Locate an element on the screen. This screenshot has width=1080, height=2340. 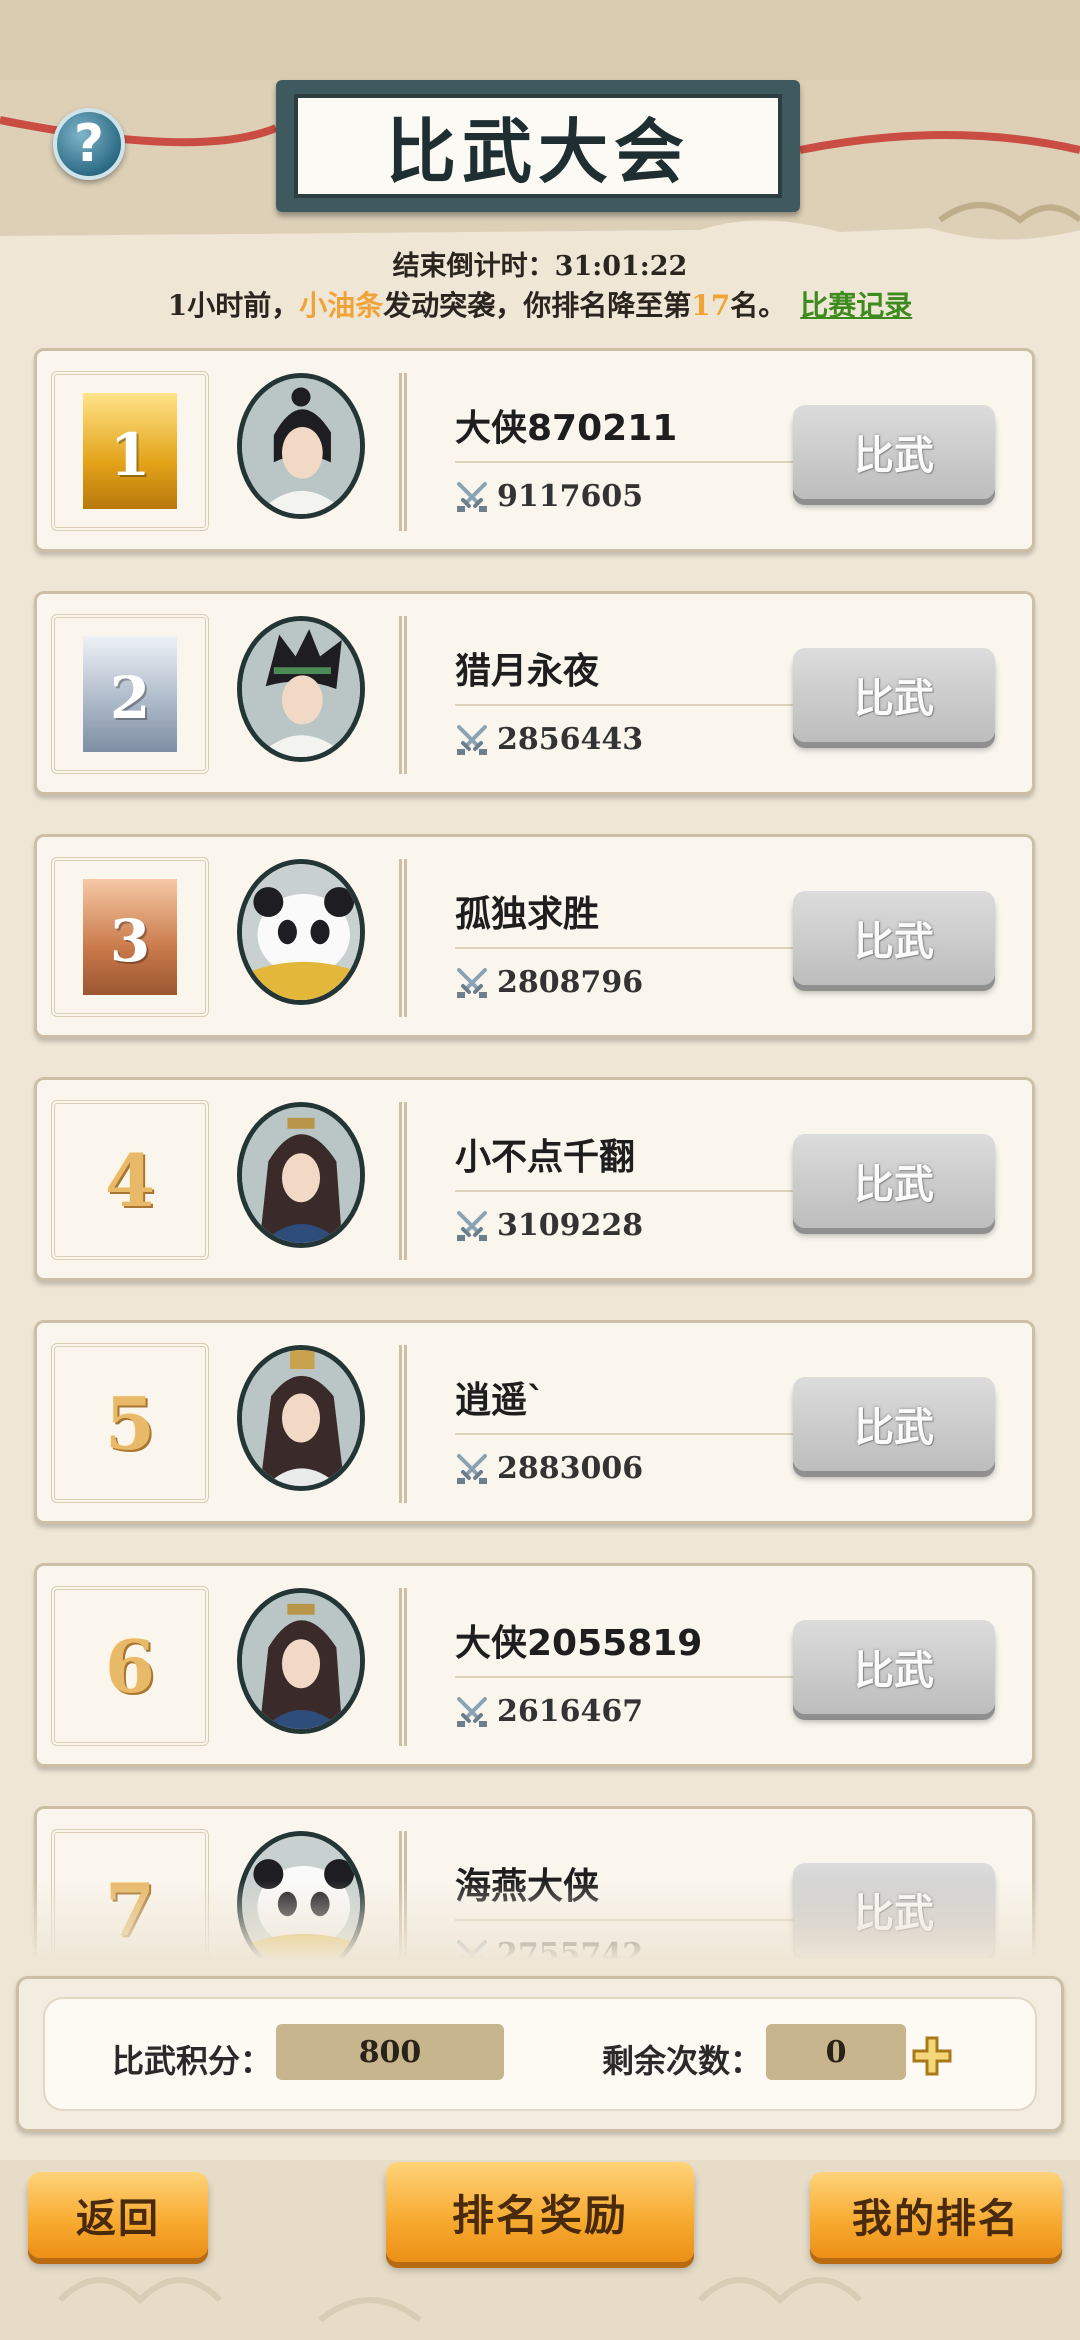
combat-power: 2616467 is located at coordinates (549, 1711).